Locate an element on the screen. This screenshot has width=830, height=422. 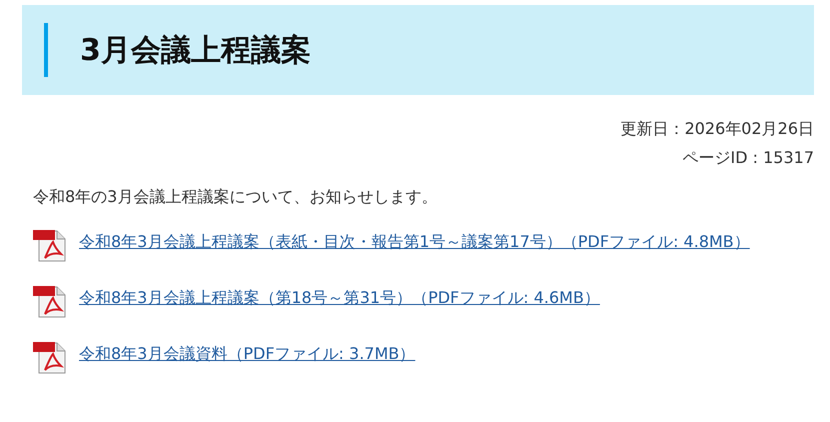
file-link: 令和8年3月会議上程議案（第18号～第31号）（PDFファイル: 4.6MB） is located at coordinates (339, 298).